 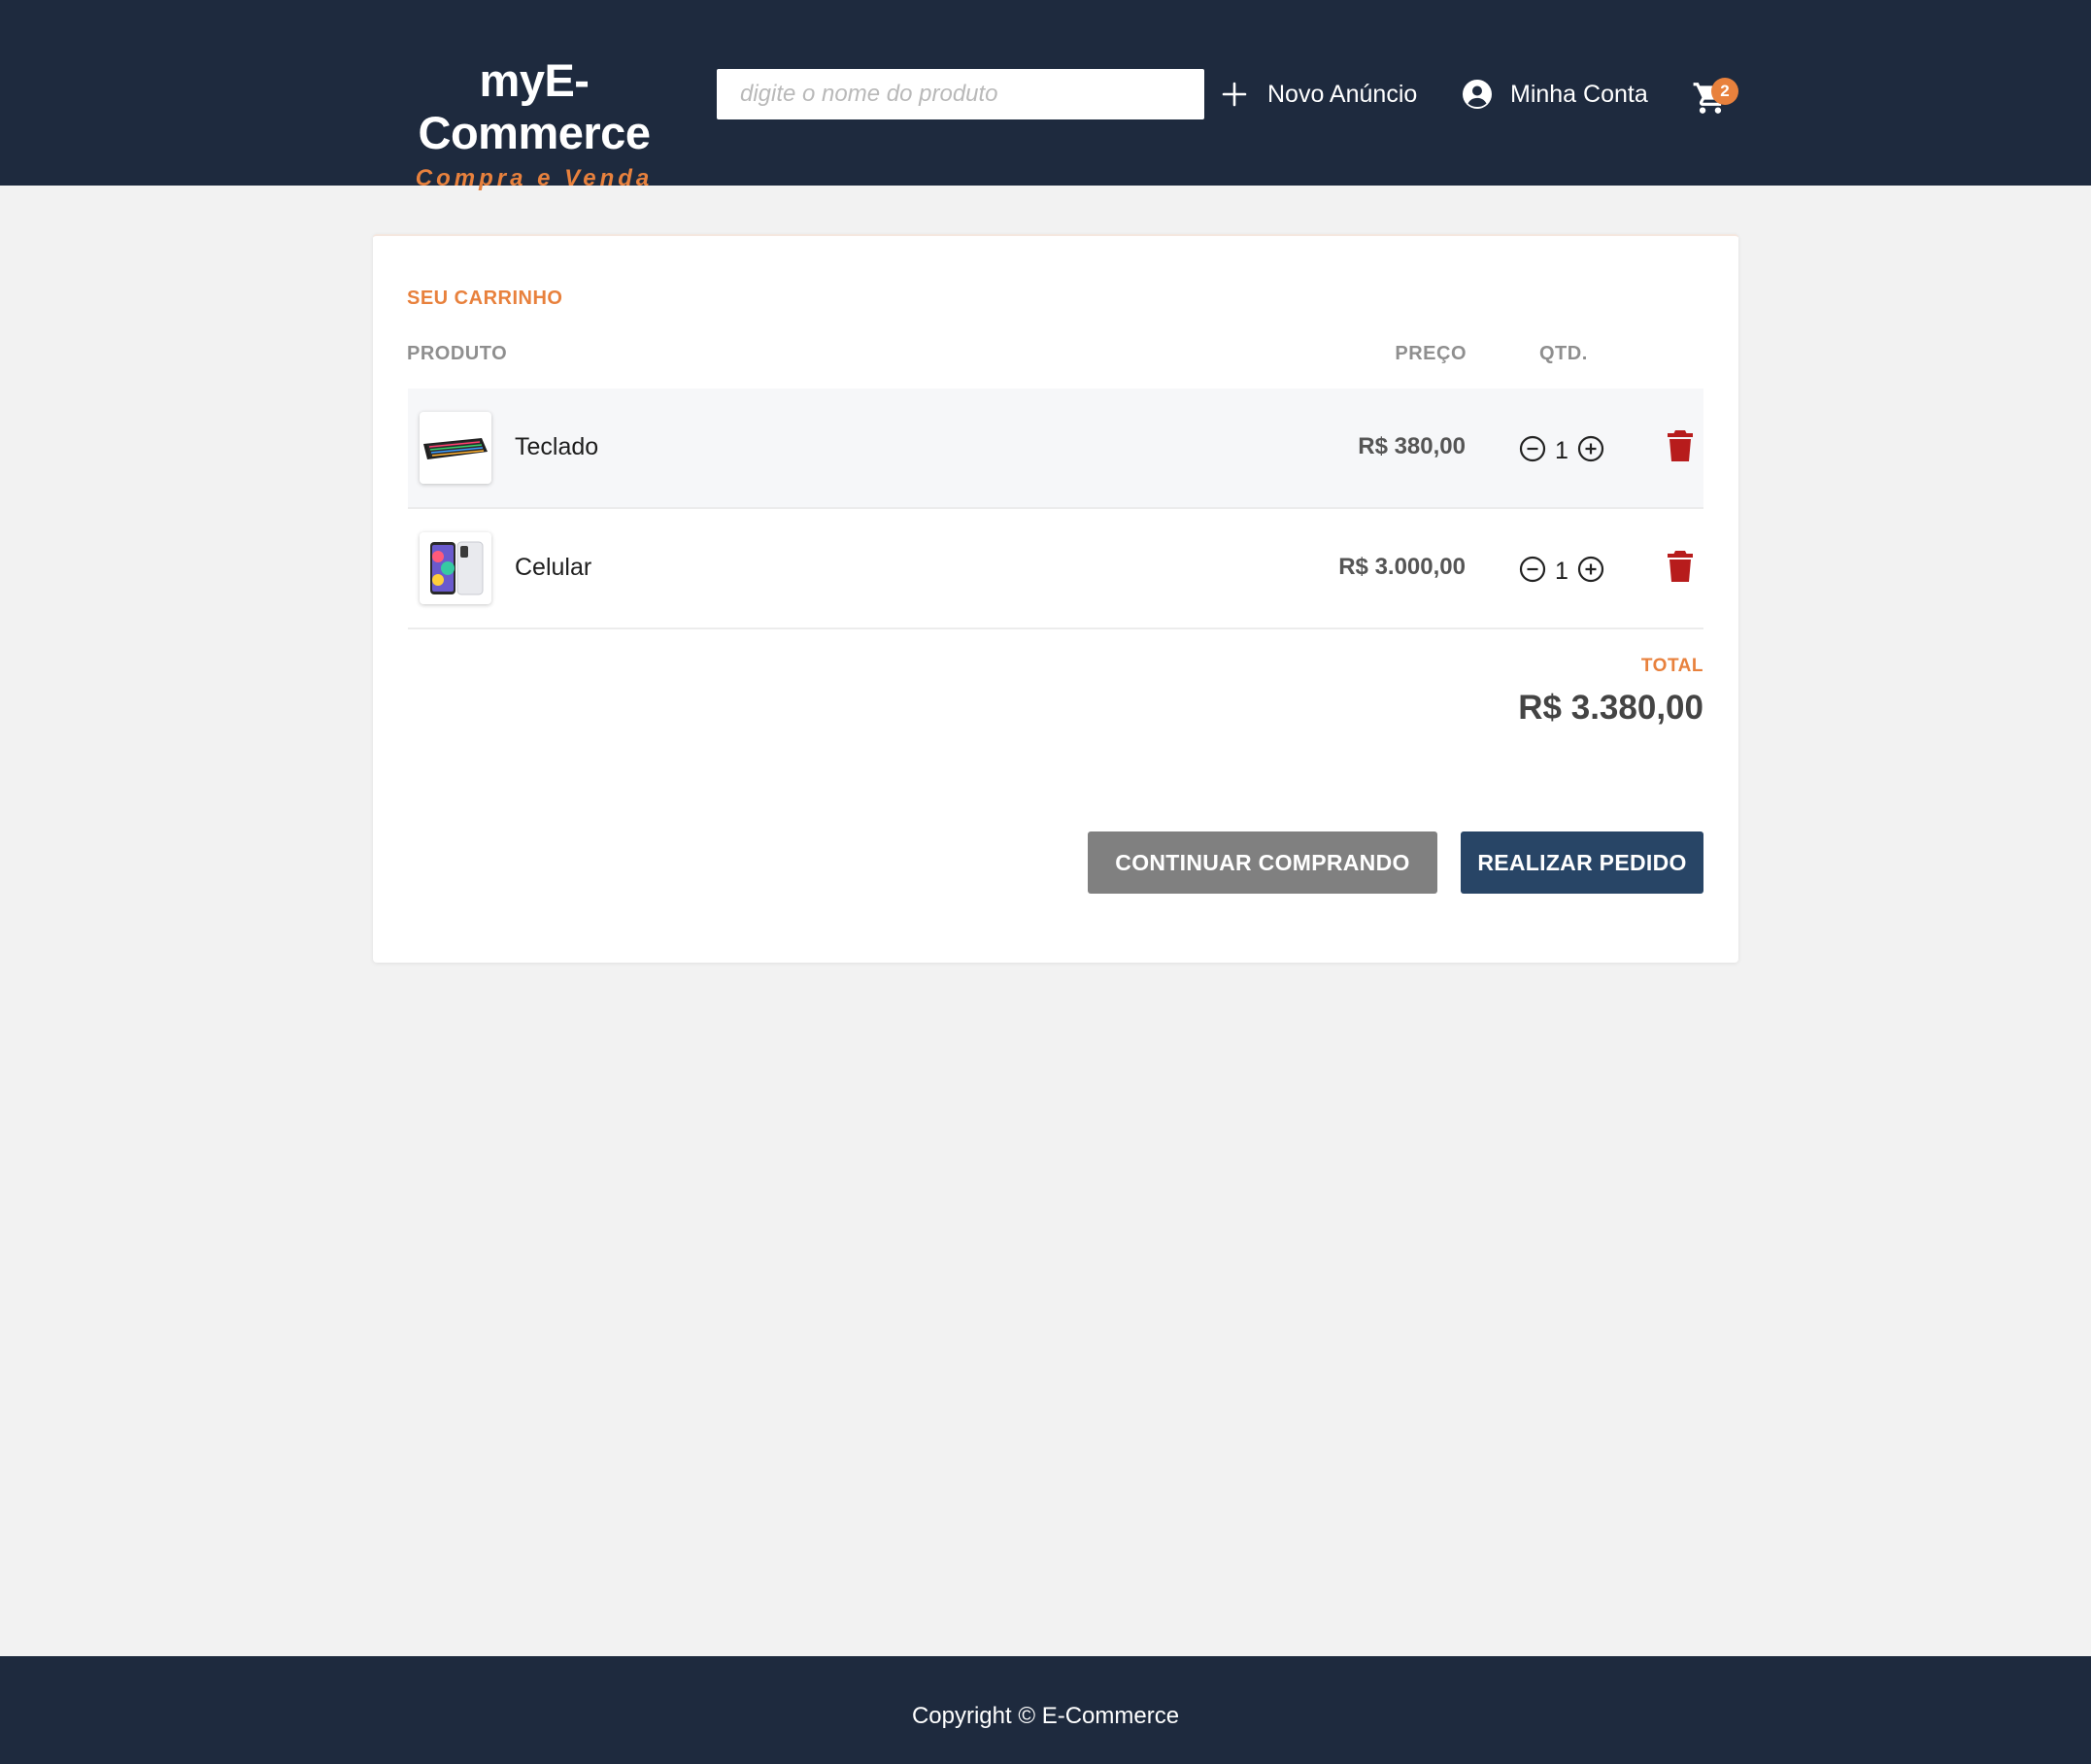 I want to click on cart-title: SEU CARRINHO, so click(x=485, y=298).